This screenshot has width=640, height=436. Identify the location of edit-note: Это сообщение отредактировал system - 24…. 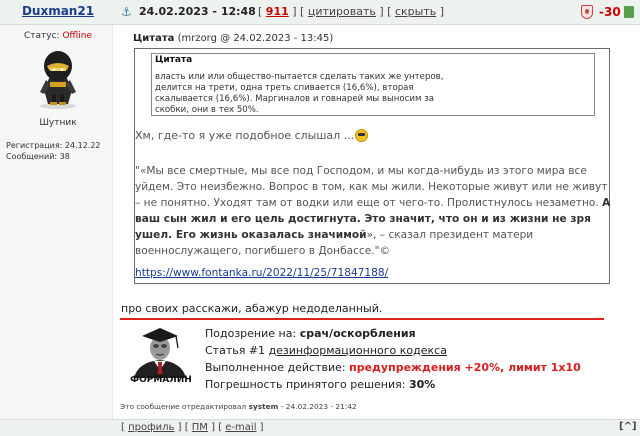
(238, 406).